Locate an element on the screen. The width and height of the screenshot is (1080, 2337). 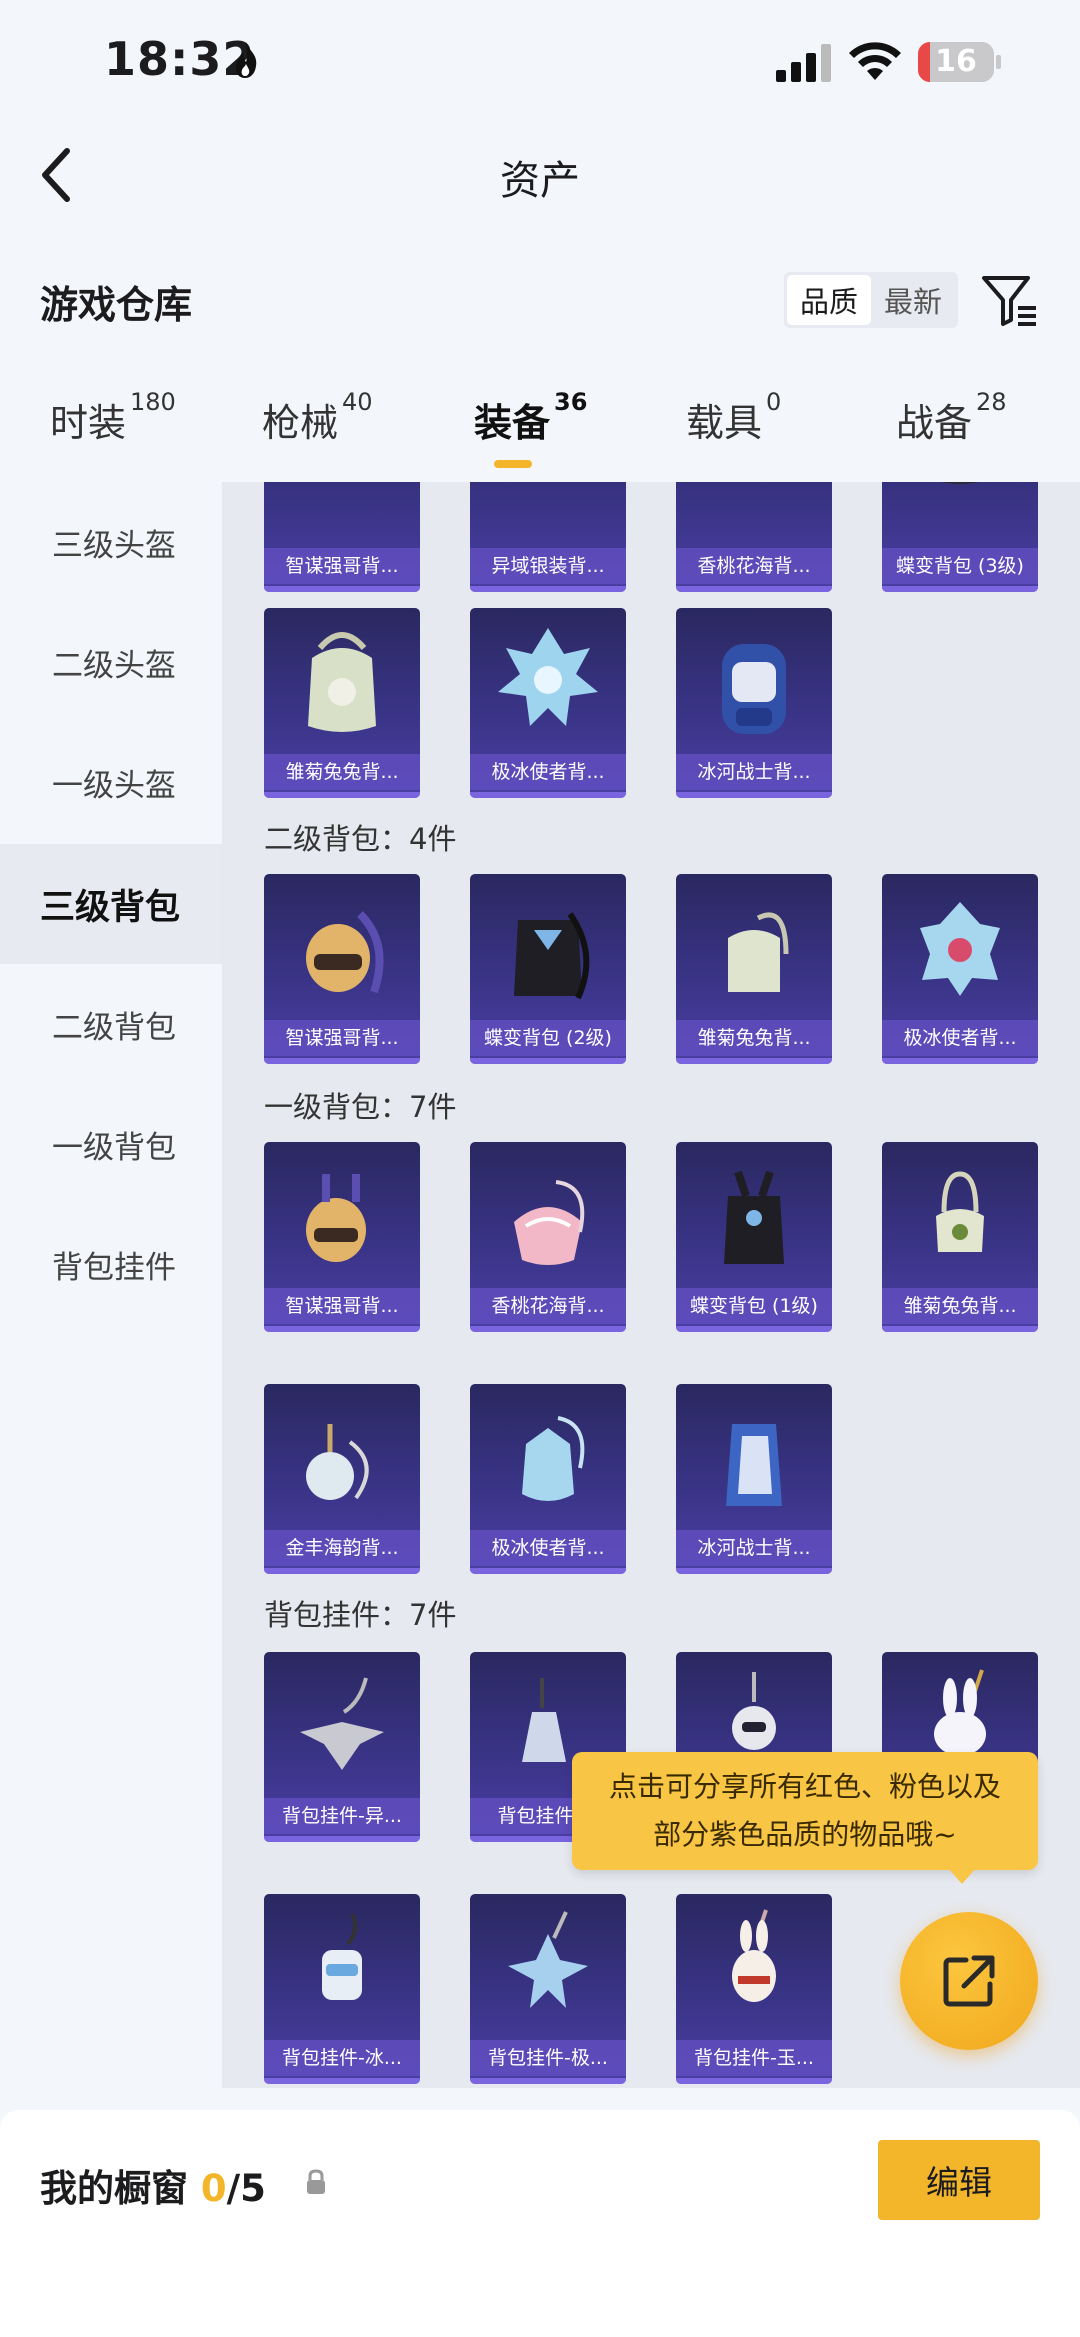
battery-text: 16 is located at coordinates (956, 61).